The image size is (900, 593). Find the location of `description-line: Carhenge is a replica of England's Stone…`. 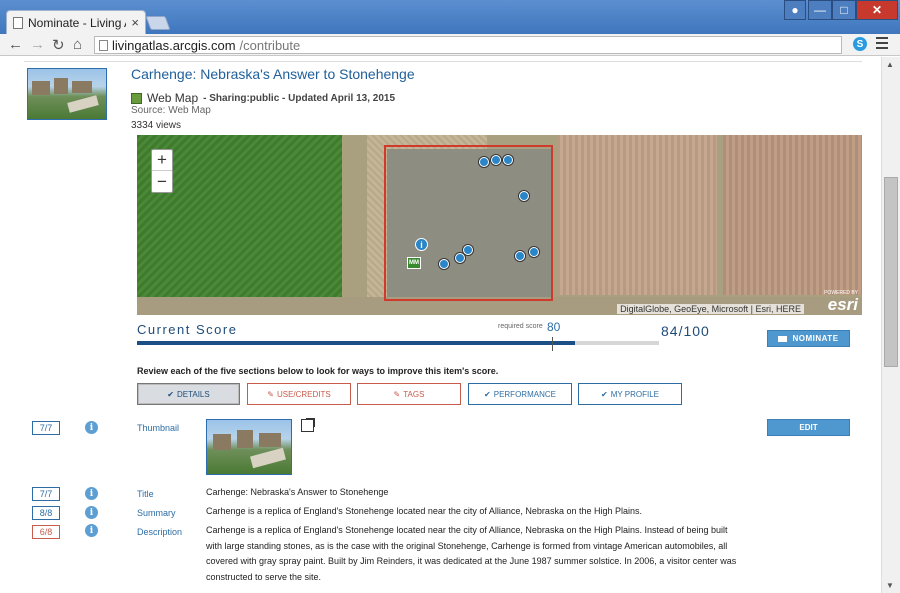

description-line: Carhenge is a replica of England's Stone… is located at coordinates (467, 530).